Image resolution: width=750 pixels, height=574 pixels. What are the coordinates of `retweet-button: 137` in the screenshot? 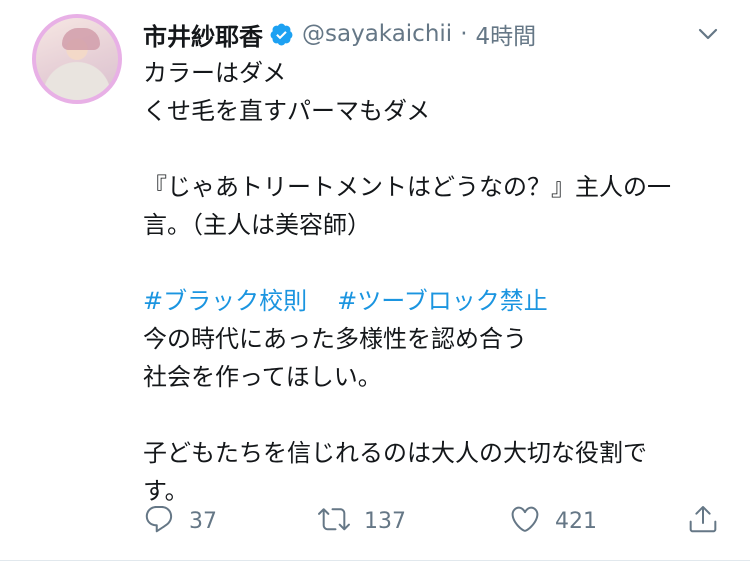 It's located at (362, 521).